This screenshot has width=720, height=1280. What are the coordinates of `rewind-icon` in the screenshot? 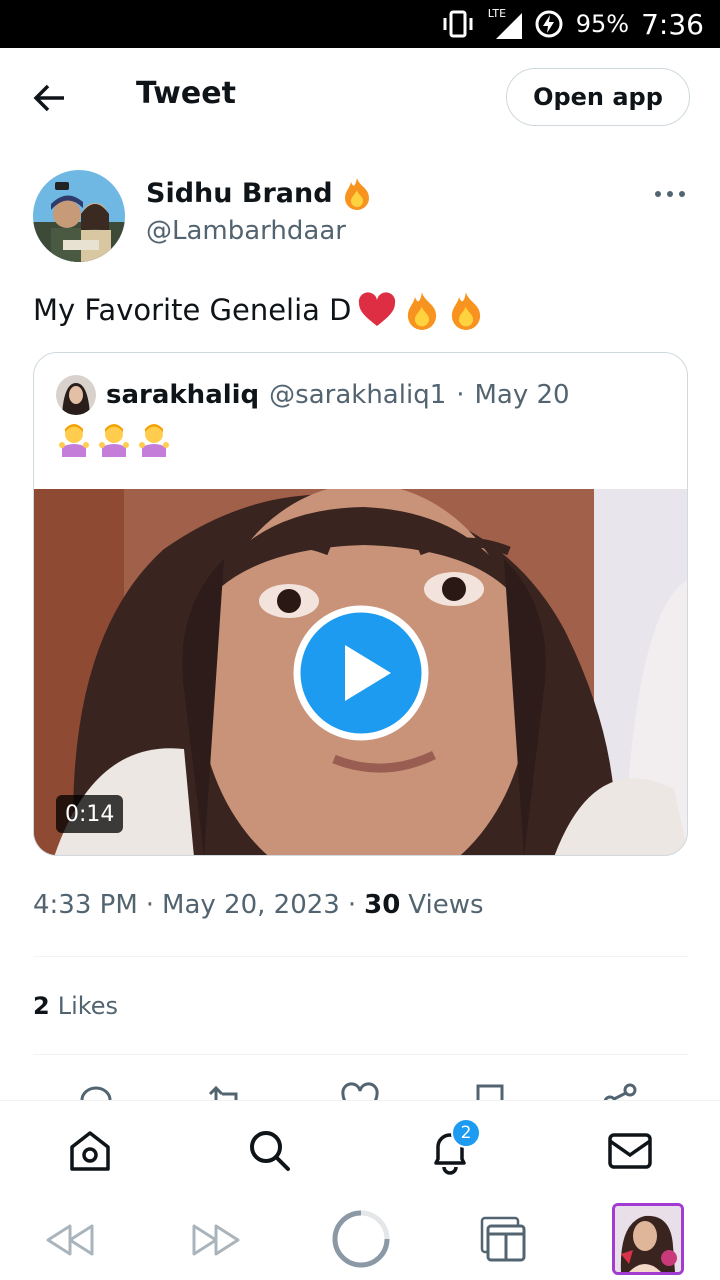 It's located at (70, 1240).